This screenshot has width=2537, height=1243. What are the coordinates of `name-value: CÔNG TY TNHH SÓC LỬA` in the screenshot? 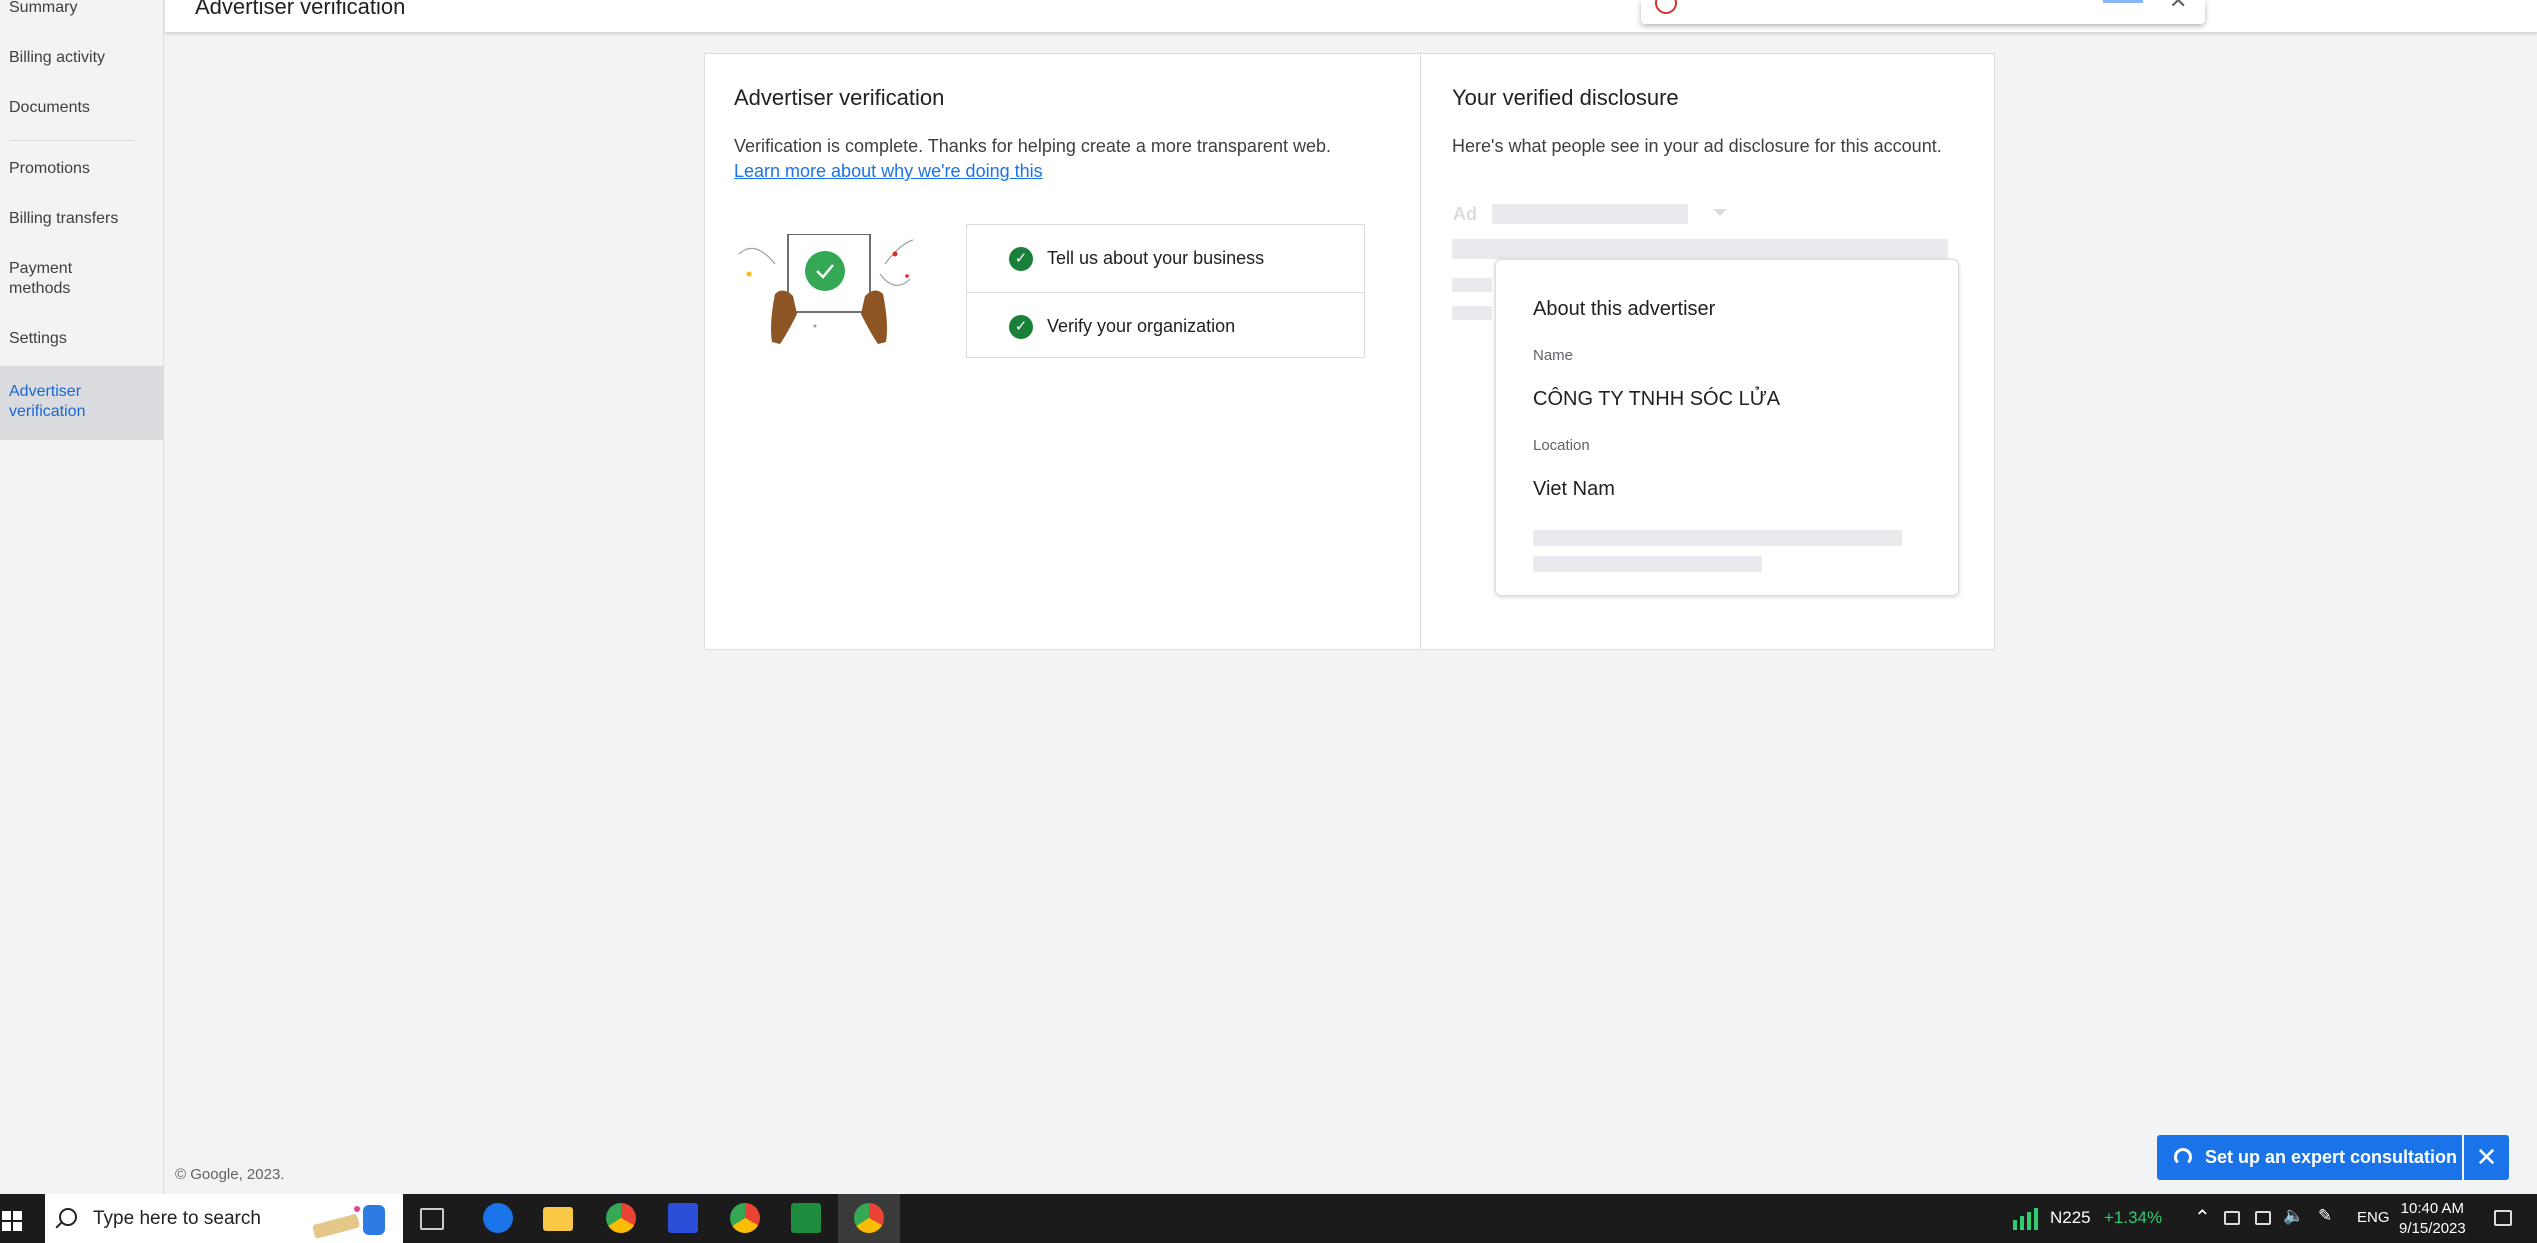 It's located at (1657, 399).